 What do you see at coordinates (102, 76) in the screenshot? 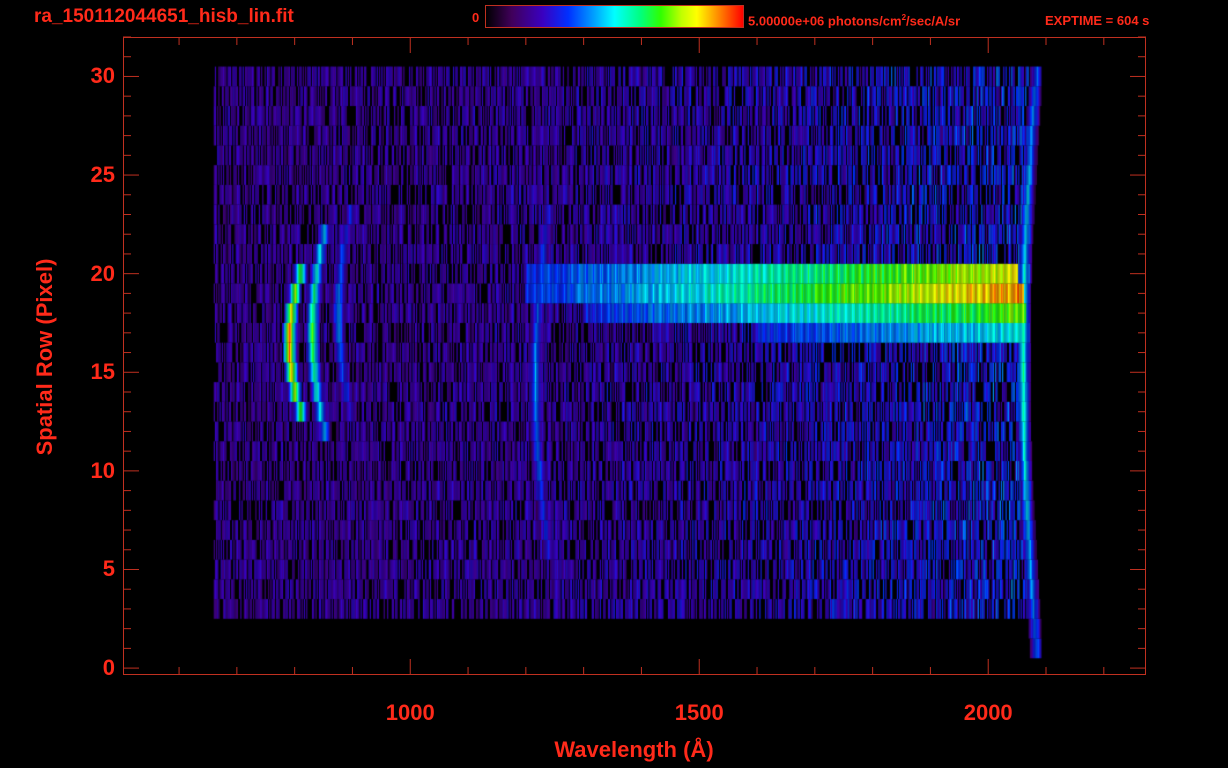
I see `y-tick-label: 30` at bounding box center [102, 76].